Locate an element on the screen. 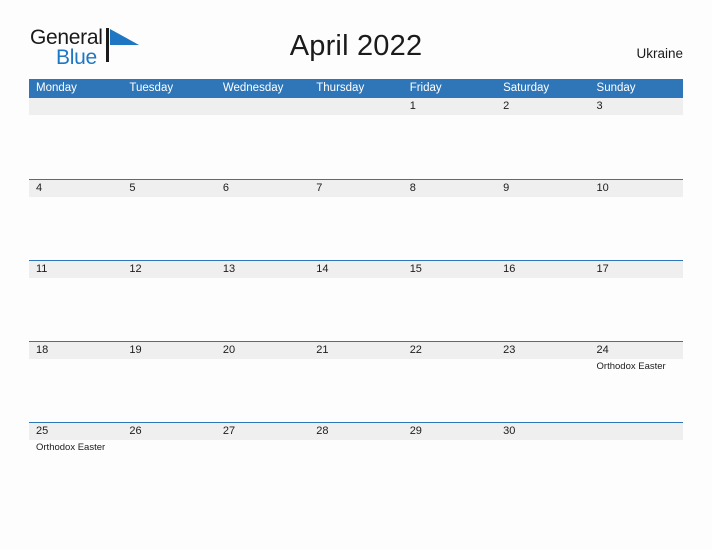  day-cell-number: 12 is located at coordinates (168, 269).